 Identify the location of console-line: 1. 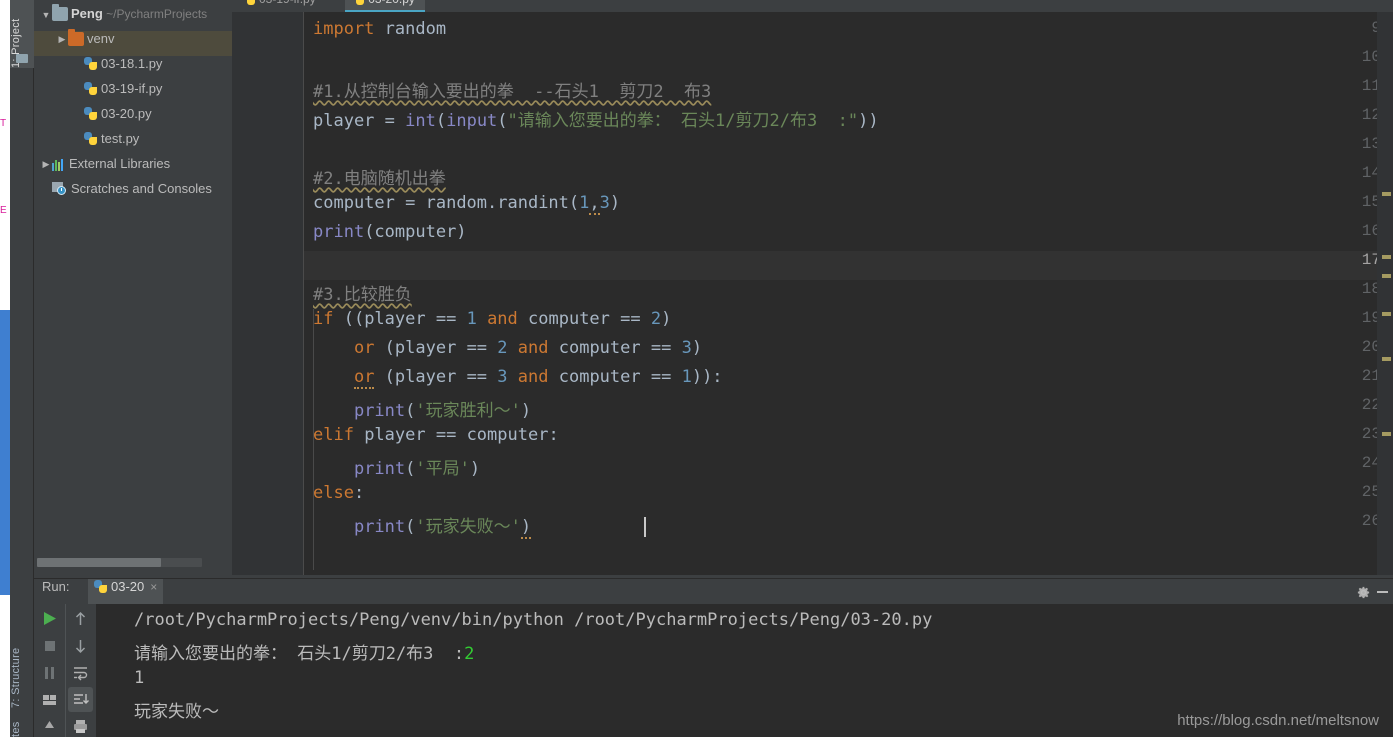
(763, 682).